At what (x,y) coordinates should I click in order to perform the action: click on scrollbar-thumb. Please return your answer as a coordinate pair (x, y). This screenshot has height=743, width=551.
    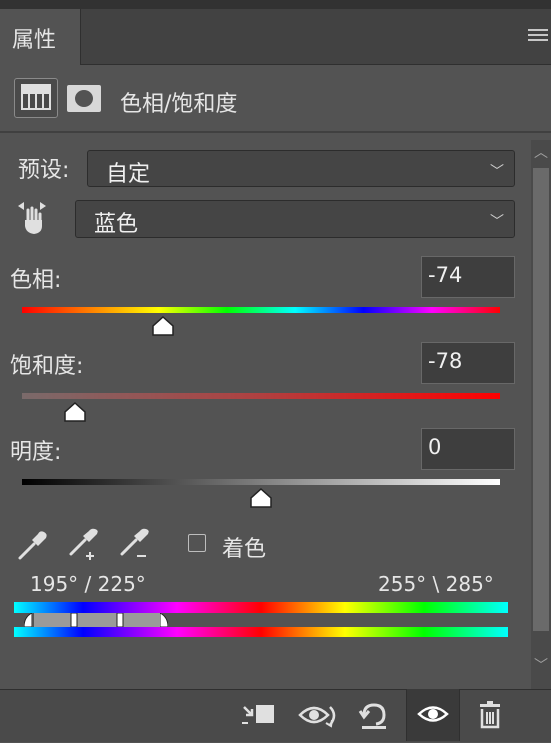
    Looking at the image, I should click on (541, 399).